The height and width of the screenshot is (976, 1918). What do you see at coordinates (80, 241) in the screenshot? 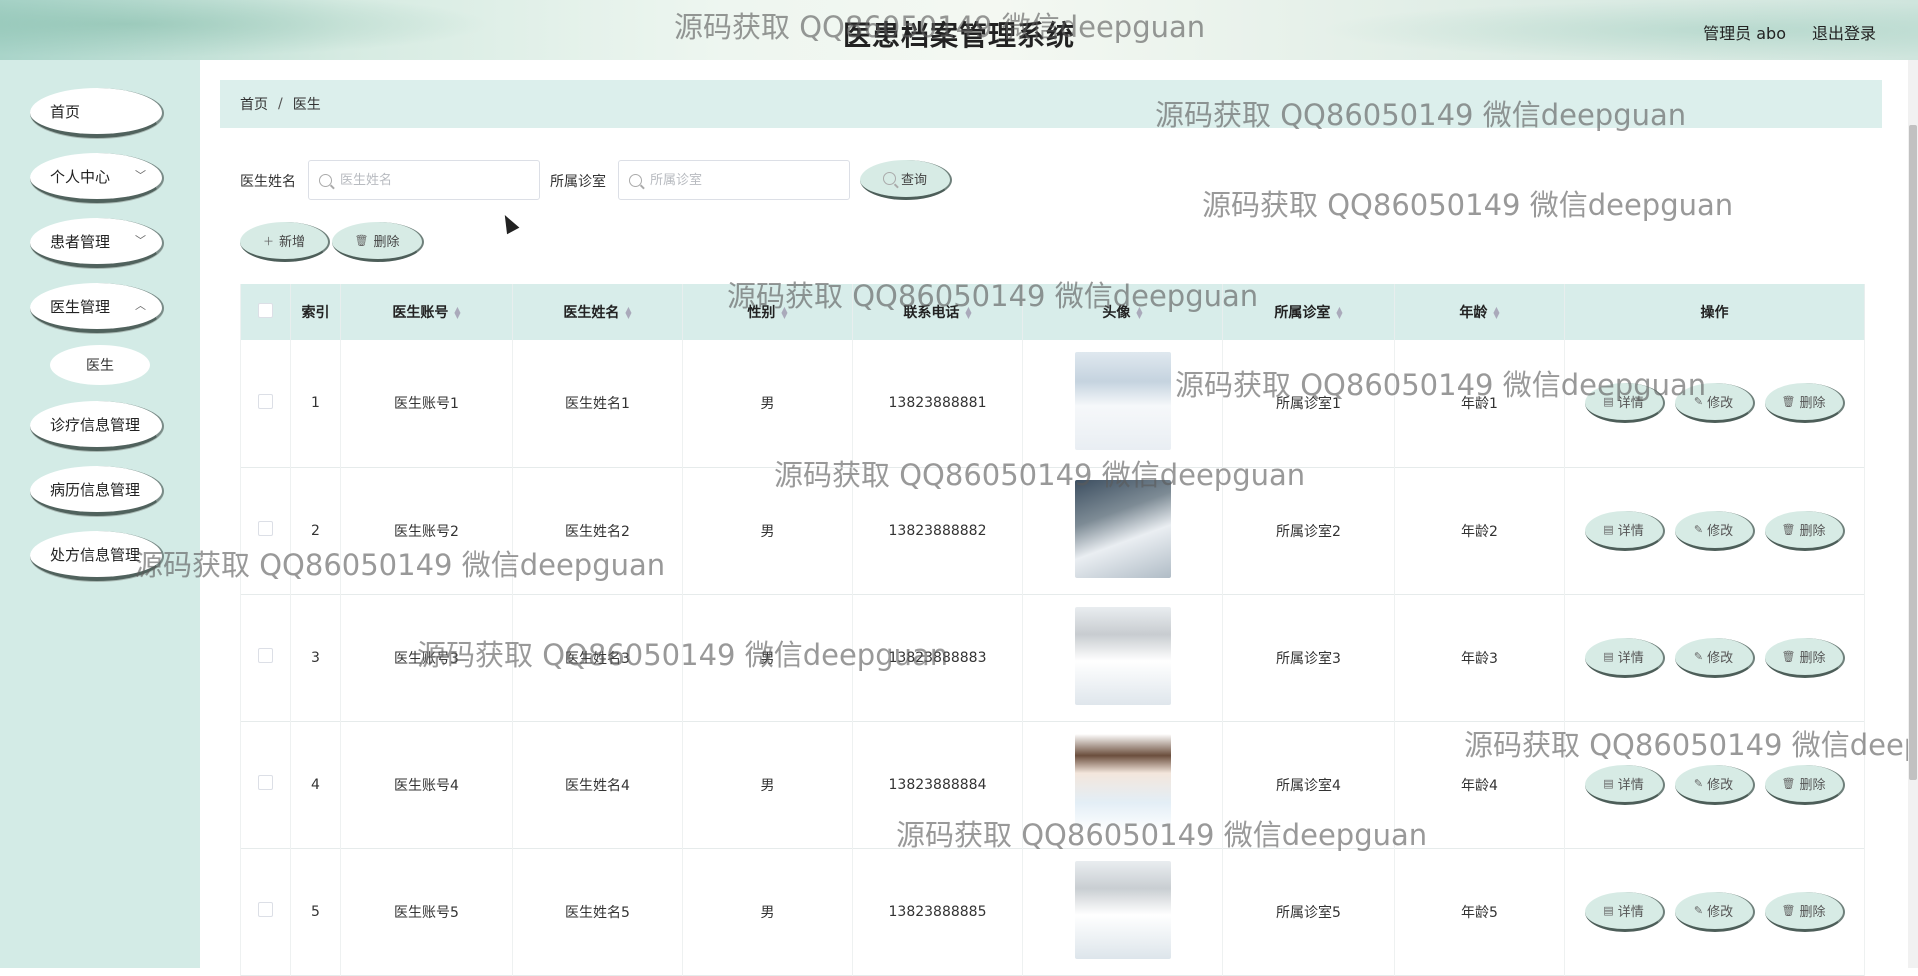
I see `sidebar-item-label: 患者管理` at bounding box center [80, 241].